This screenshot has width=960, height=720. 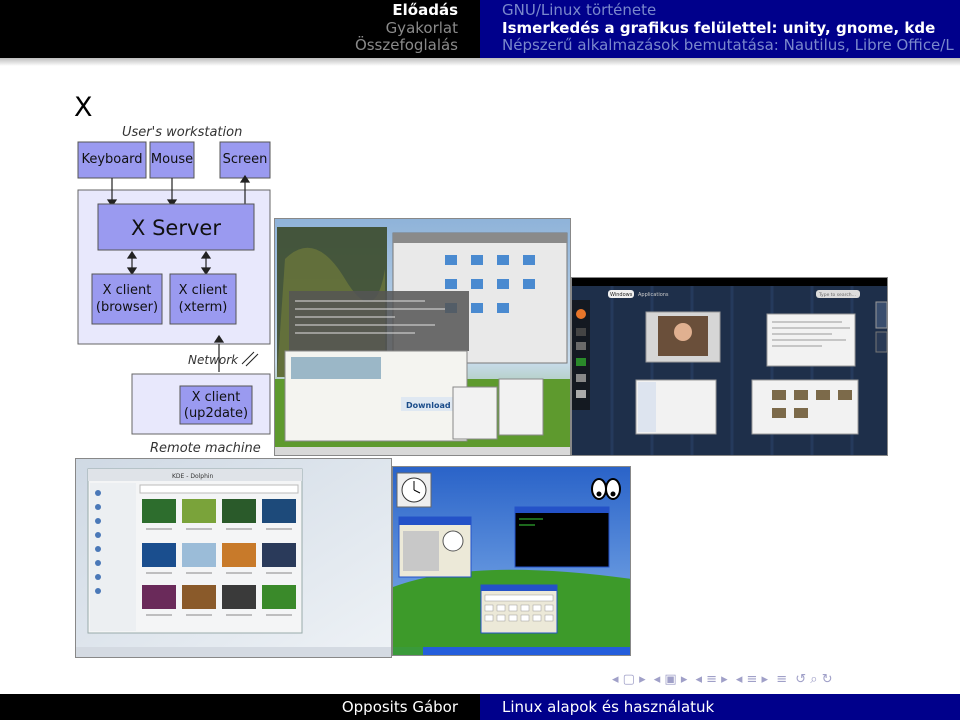 I want to click on section-link-gyakorlat: Gyakorlat, so click(x=229, y=28).